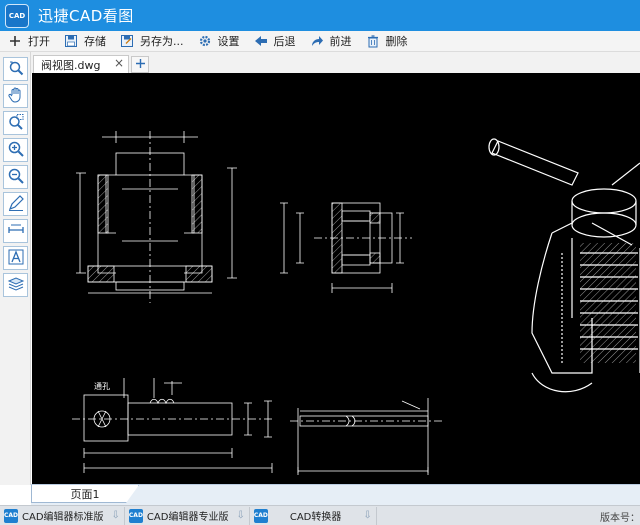  I want to click on delete-button: 删除, so click(387, 41).